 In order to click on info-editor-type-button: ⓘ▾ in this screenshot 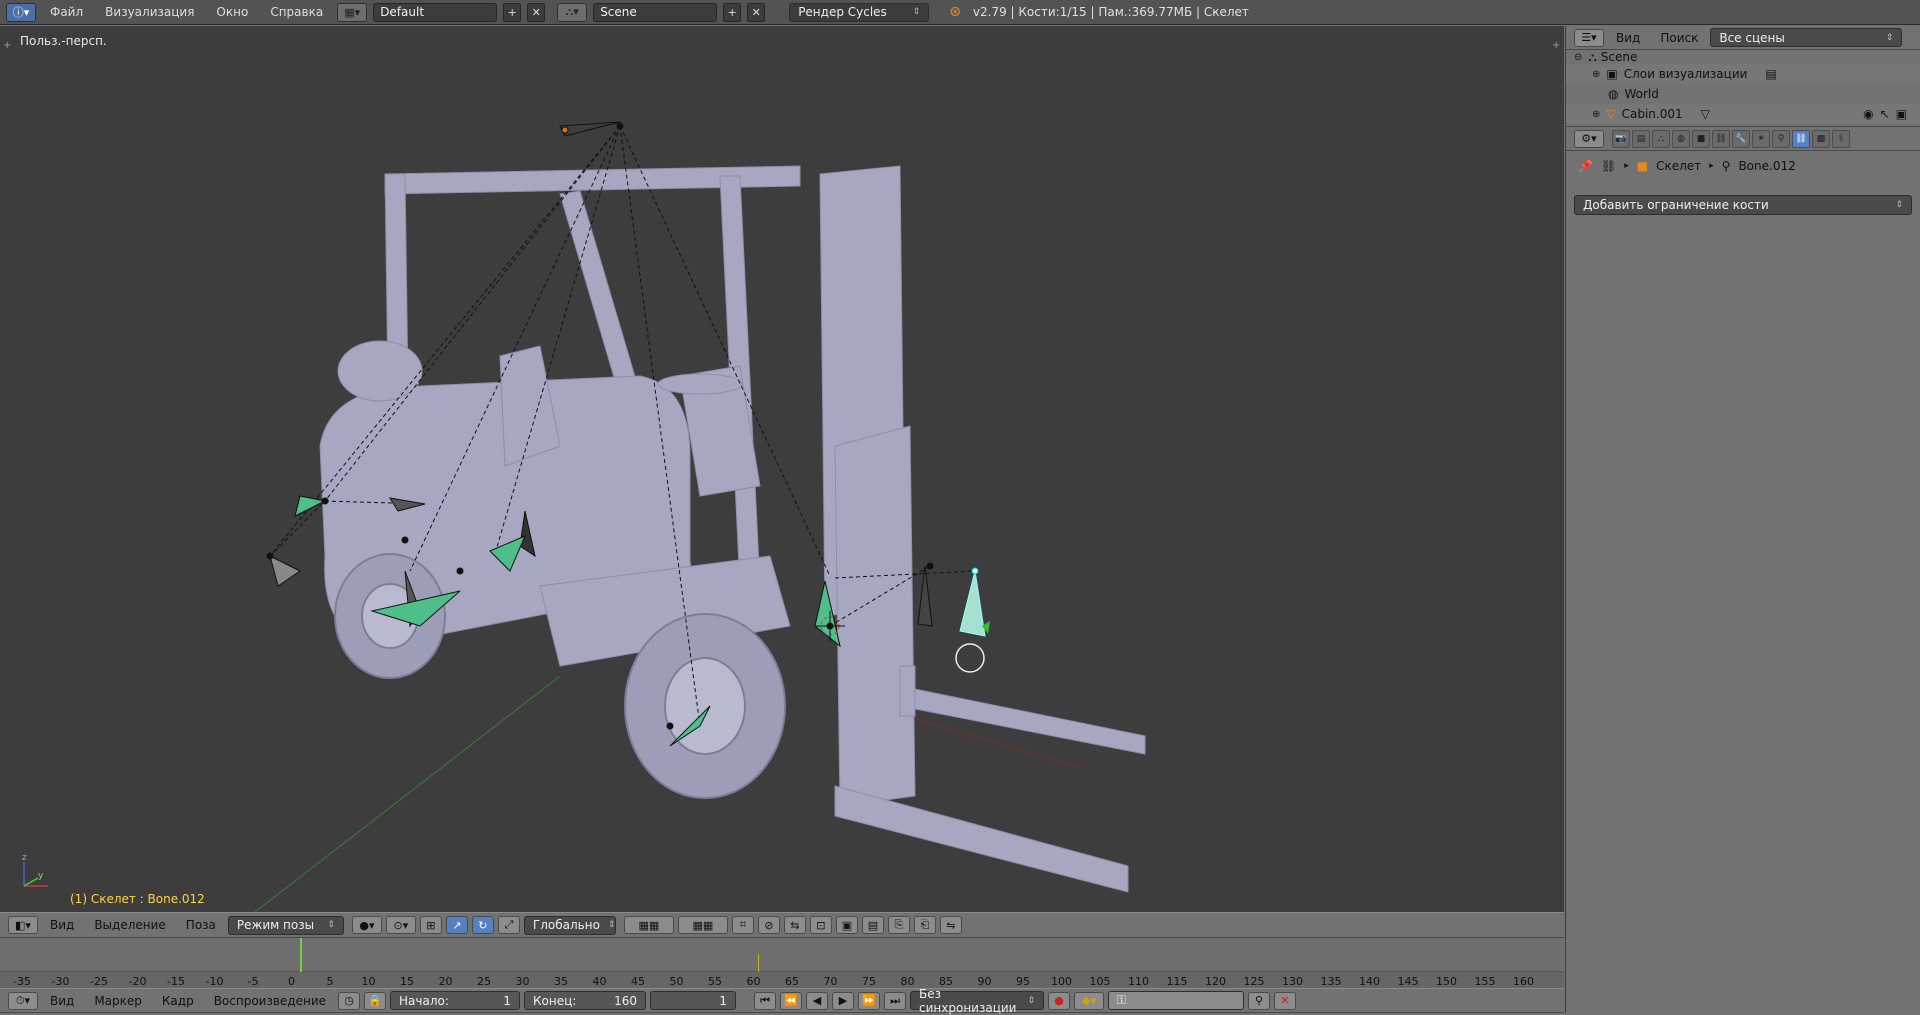, I will do `click(21, 12)`.